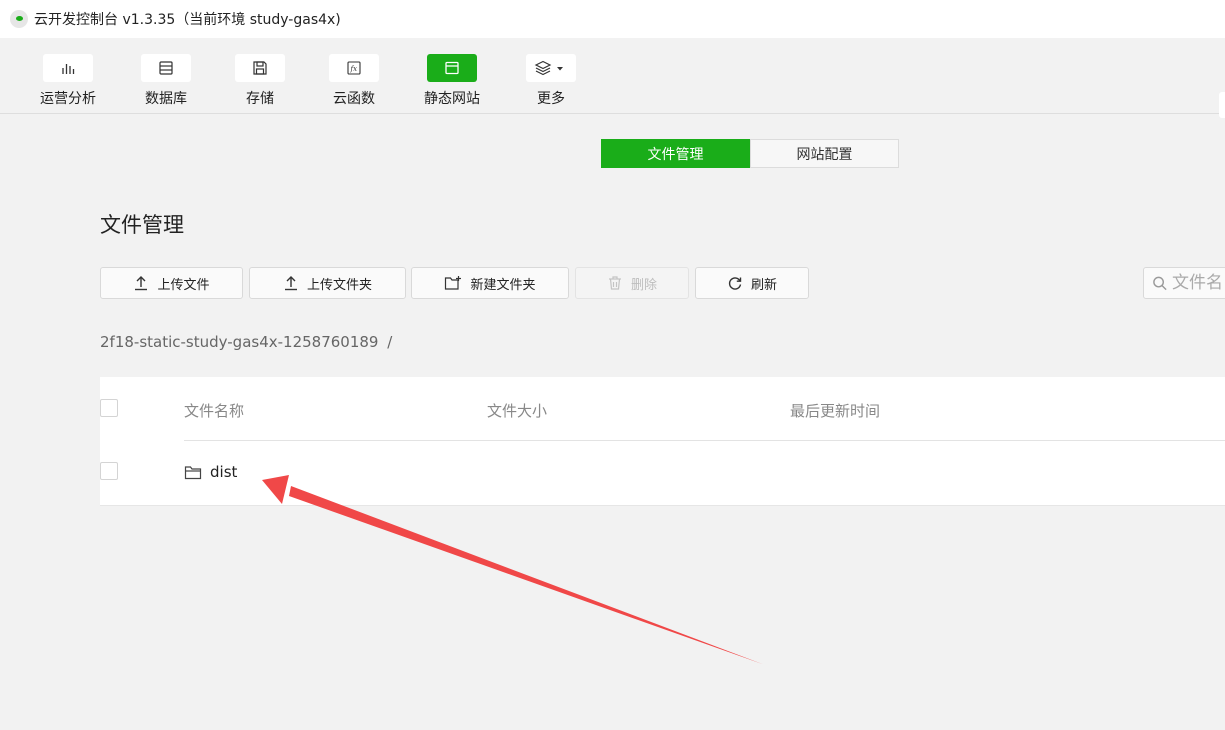 The width and height of the screenshot is (1225, 730). Describe the element at coordinates (614, 283) in the screenshot. I see `trash-icon` at that location.